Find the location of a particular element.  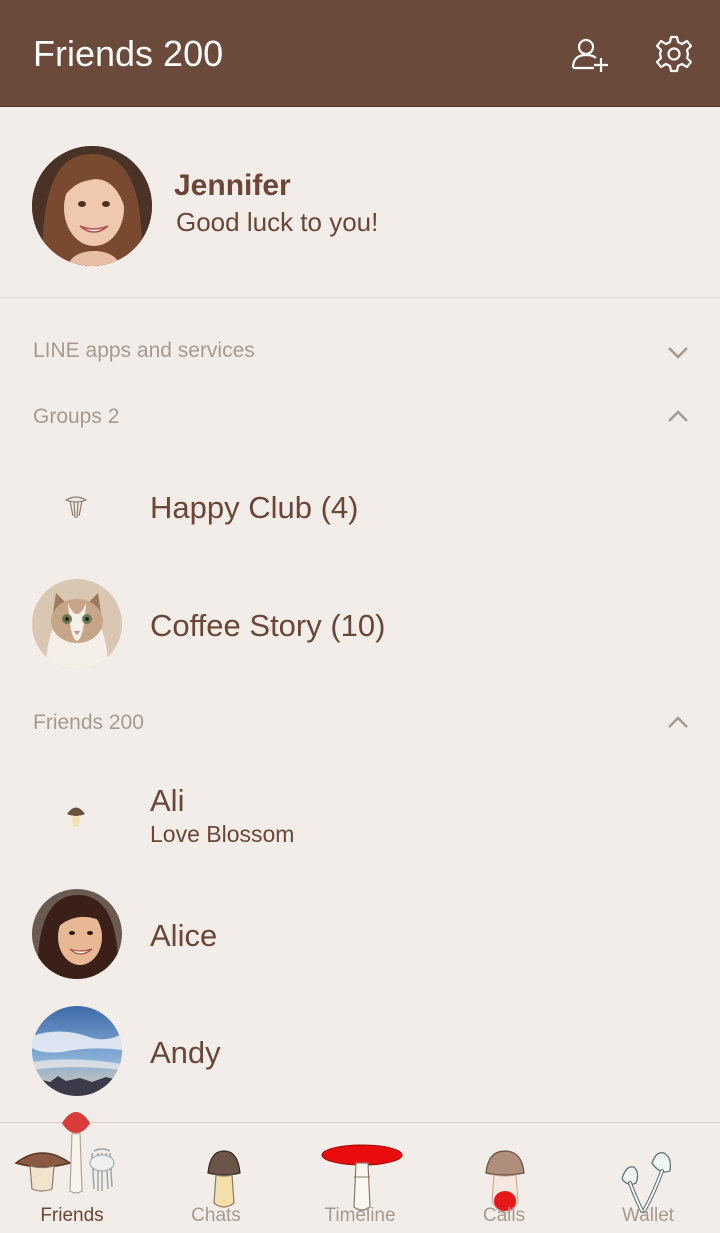

list-item: Coffee Story (10) is located at coordinates (360, 626).